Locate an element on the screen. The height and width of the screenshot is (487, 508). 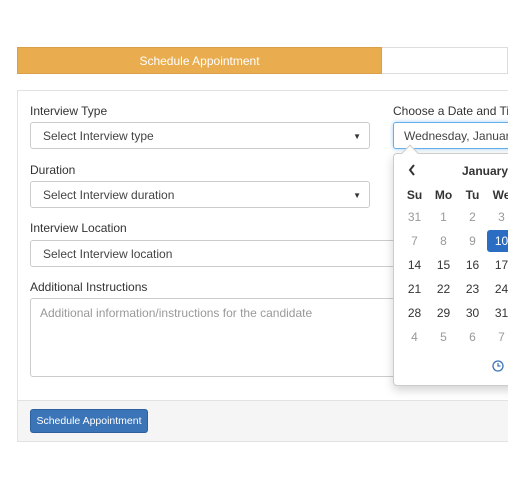
duration-label: Duration is located at coordinates (53, 170).